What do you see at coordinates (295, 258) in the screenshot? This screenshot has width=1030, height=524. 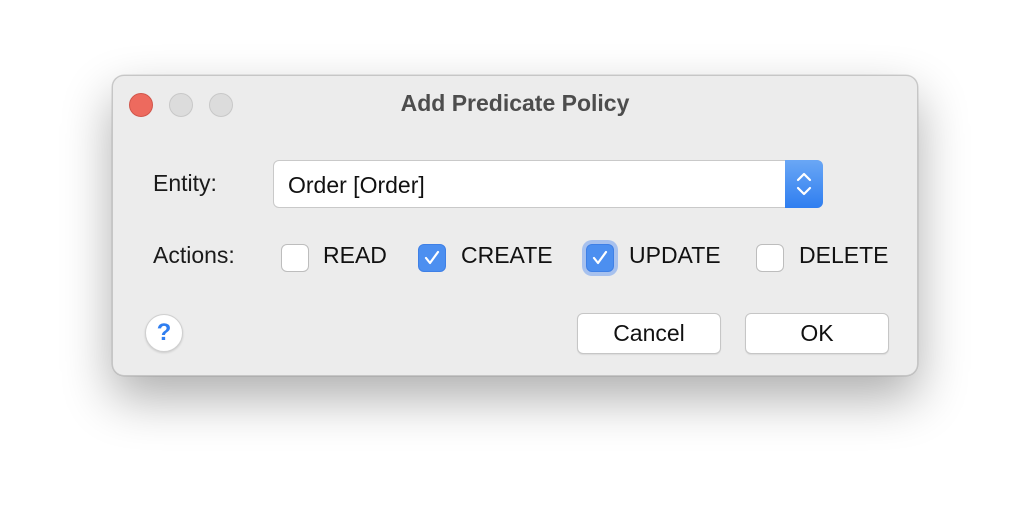 I see `read-checkbox` at bounding box center [295, 258].